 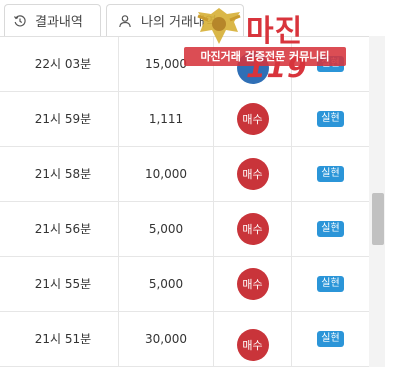 I want to click on table-row: 22시 03분 15,000 실현, so click(x=184, y=64).